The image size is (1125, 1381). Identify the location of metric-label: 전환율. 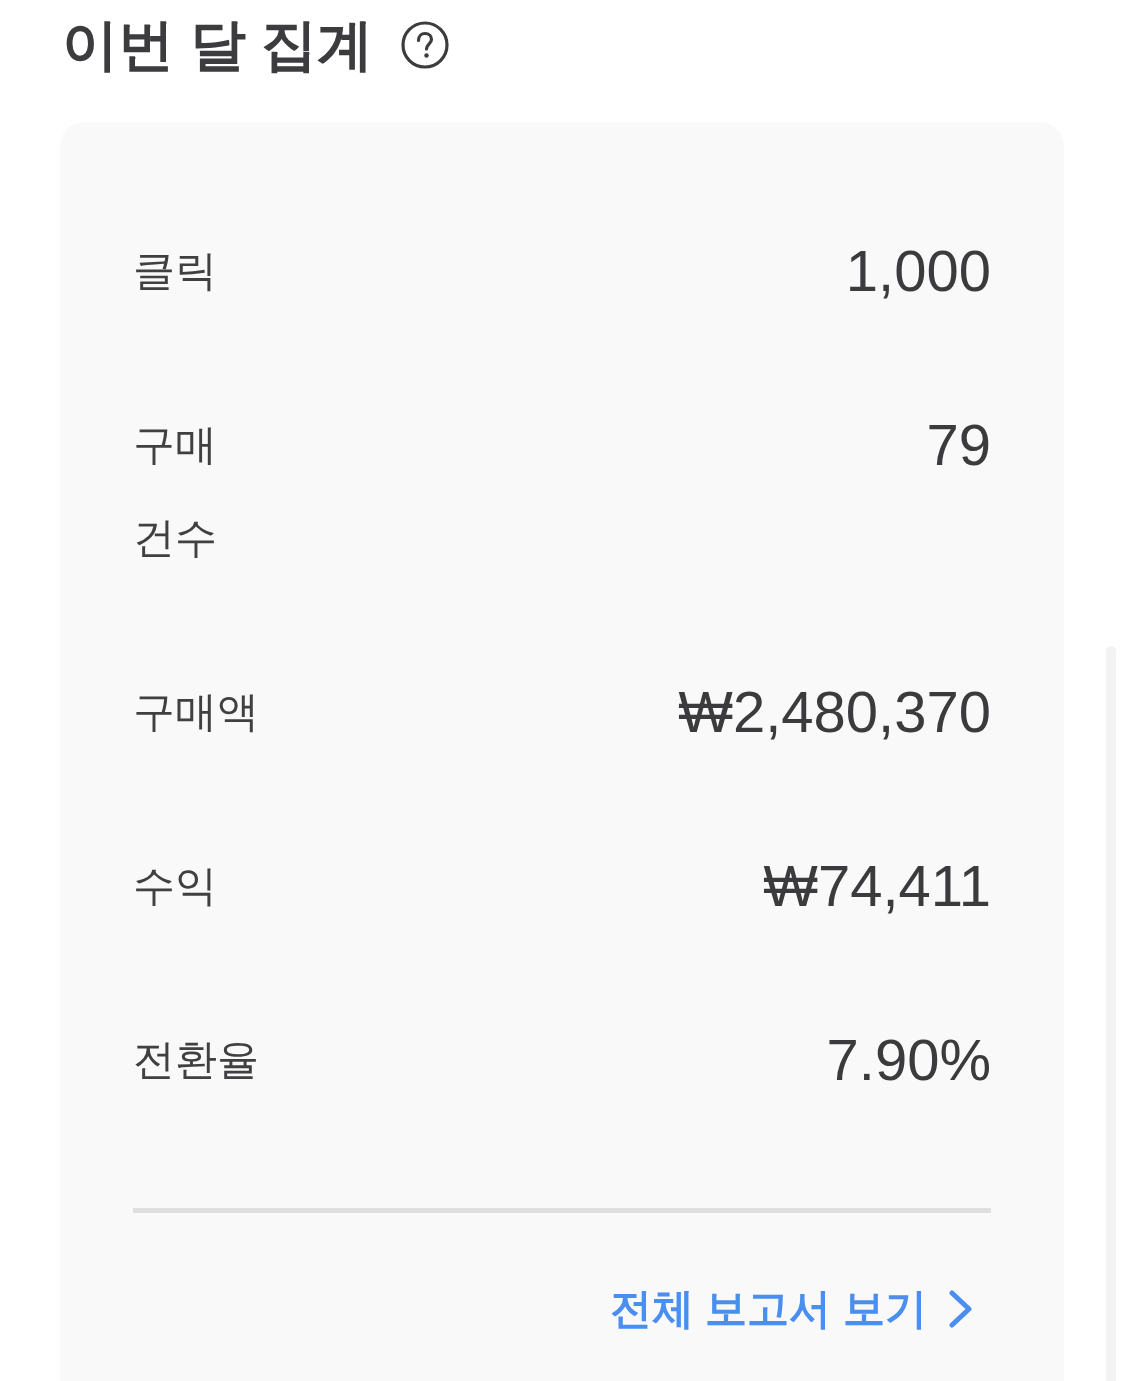
(196, 1060).